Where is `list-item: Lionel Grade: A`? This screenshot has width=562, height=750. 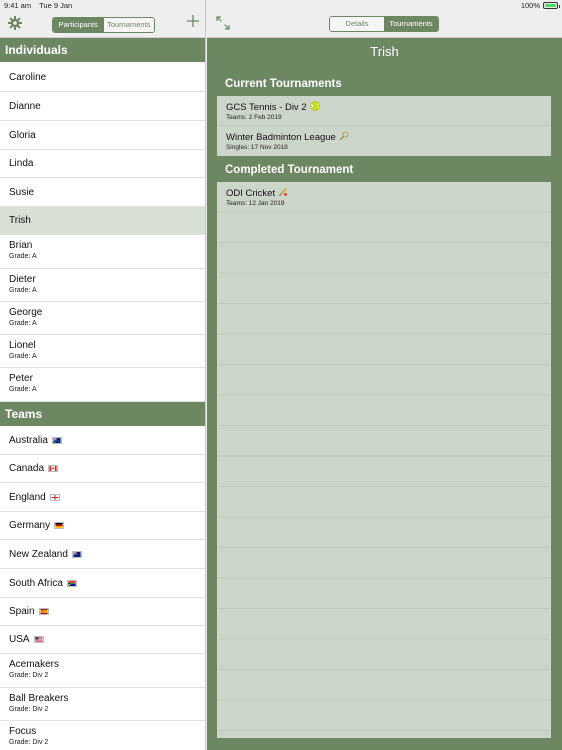 list-item: Lionel Grade: A is located at coordinates (102, 351).